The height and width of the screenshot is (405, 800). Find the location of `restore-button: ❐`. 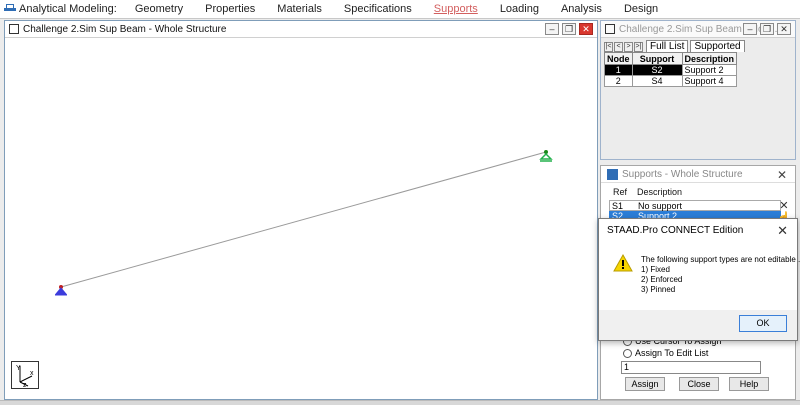

restore-button: ❐ is located at coordinates (569, 29).